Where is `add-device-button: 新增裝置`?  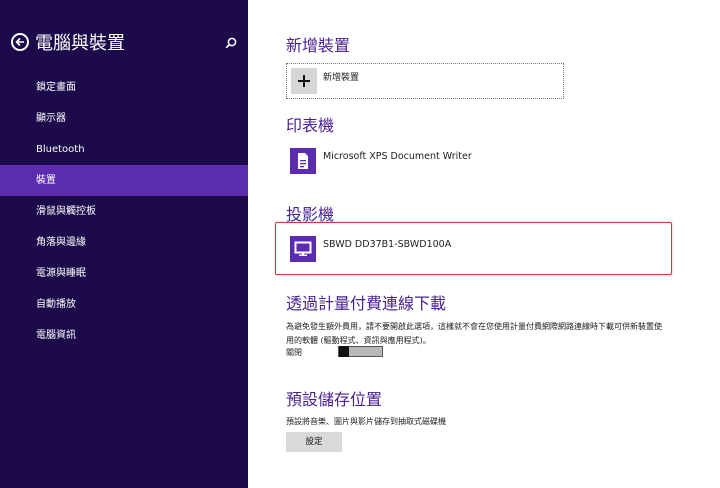 add-device-button: 新增裝置 is located at coordinates (425, 81).